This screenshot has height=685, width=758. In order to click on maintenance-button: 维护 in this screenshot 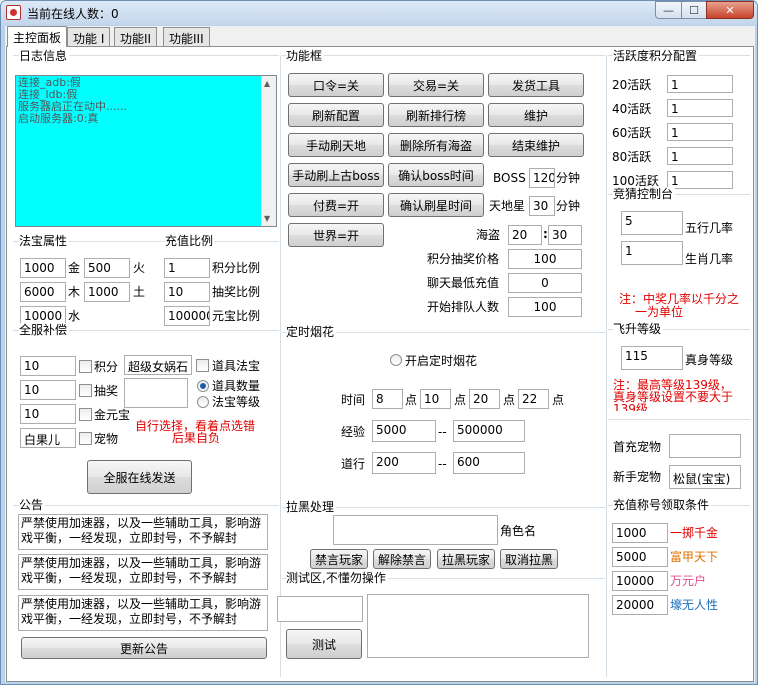, I will do `click(536, 115)`.